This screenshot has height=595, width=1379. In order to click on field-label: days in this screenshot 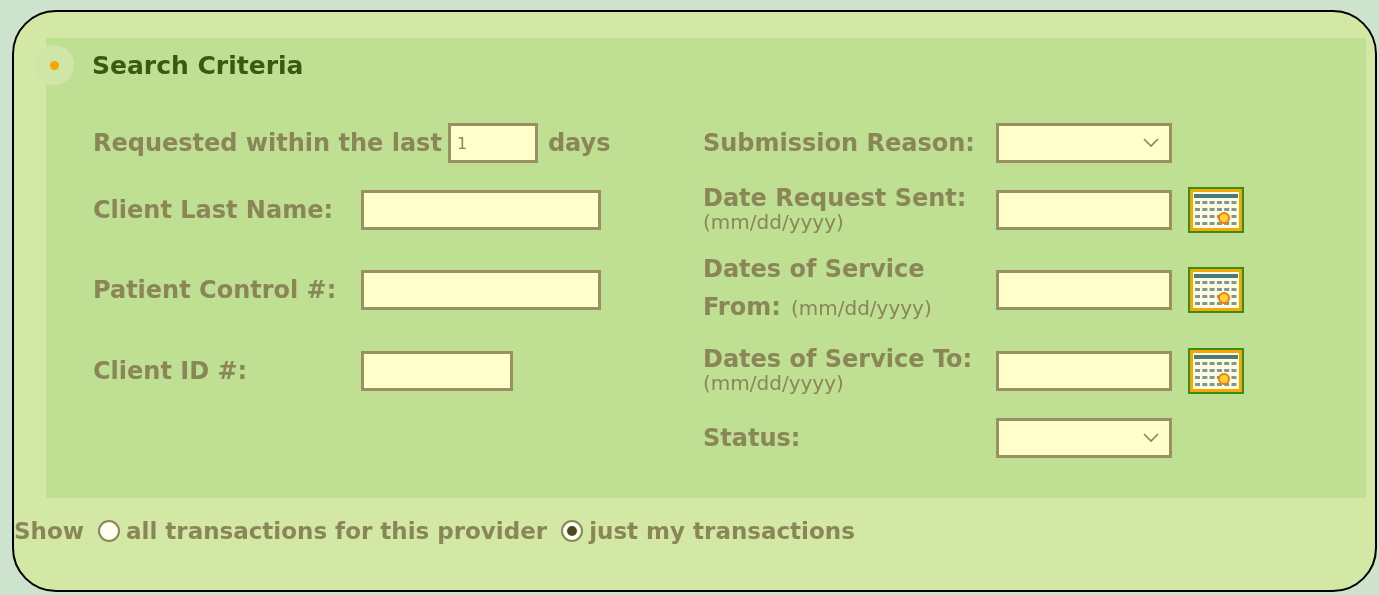, I will do `click(579, 143)`.